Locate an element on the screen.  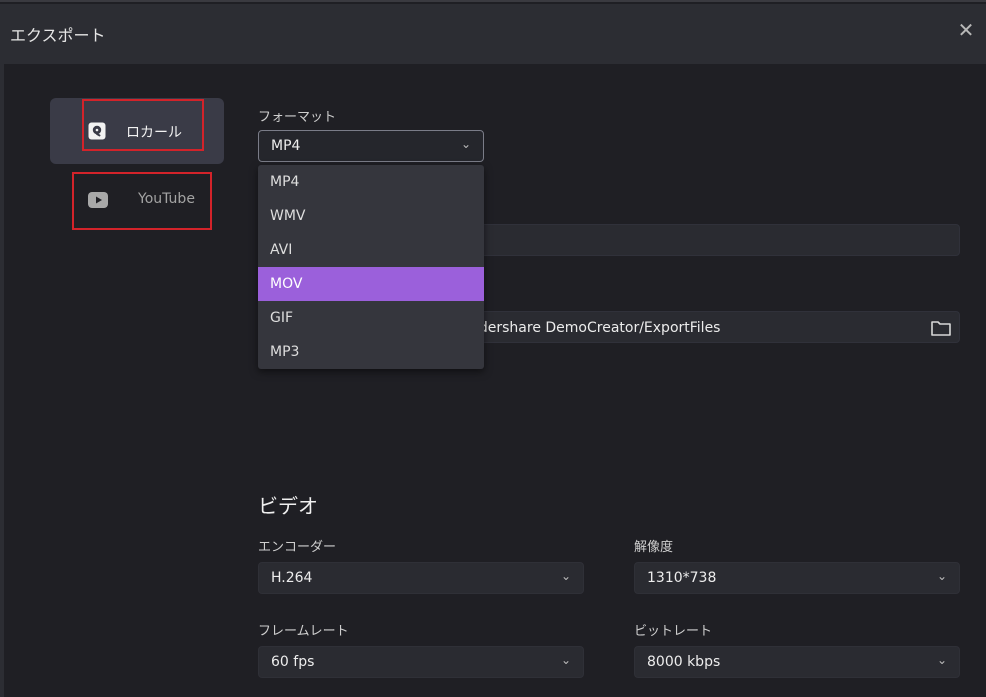
framerate-value: 60 fps is located at coordinates (293, 662).